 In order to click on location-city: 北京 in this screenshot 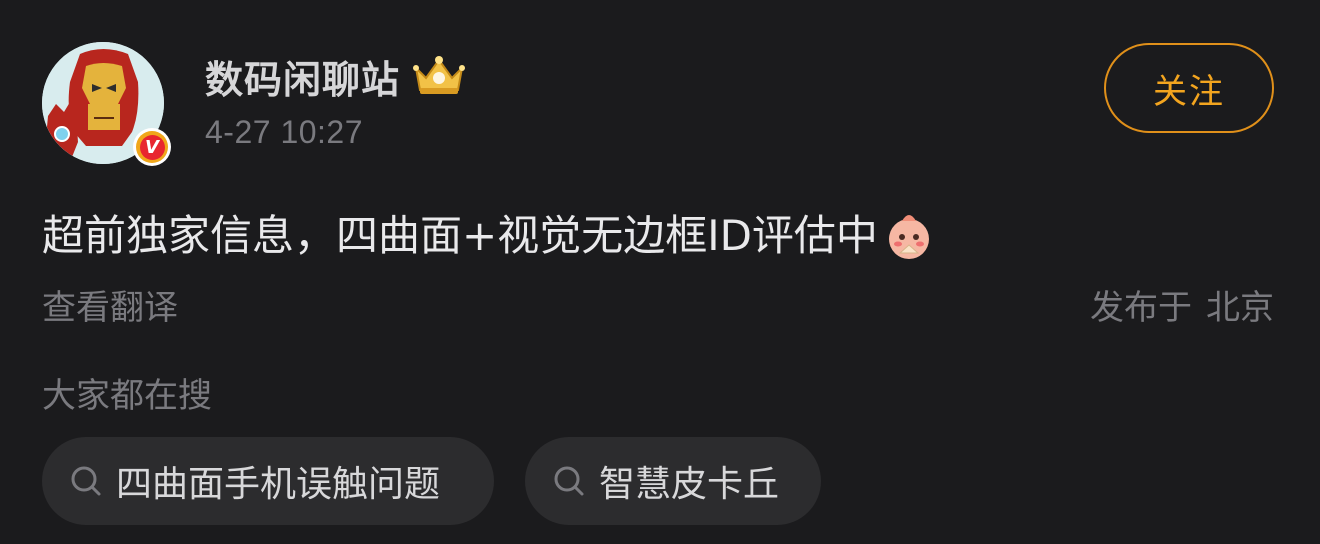, I will do `click(1240, 308)`.